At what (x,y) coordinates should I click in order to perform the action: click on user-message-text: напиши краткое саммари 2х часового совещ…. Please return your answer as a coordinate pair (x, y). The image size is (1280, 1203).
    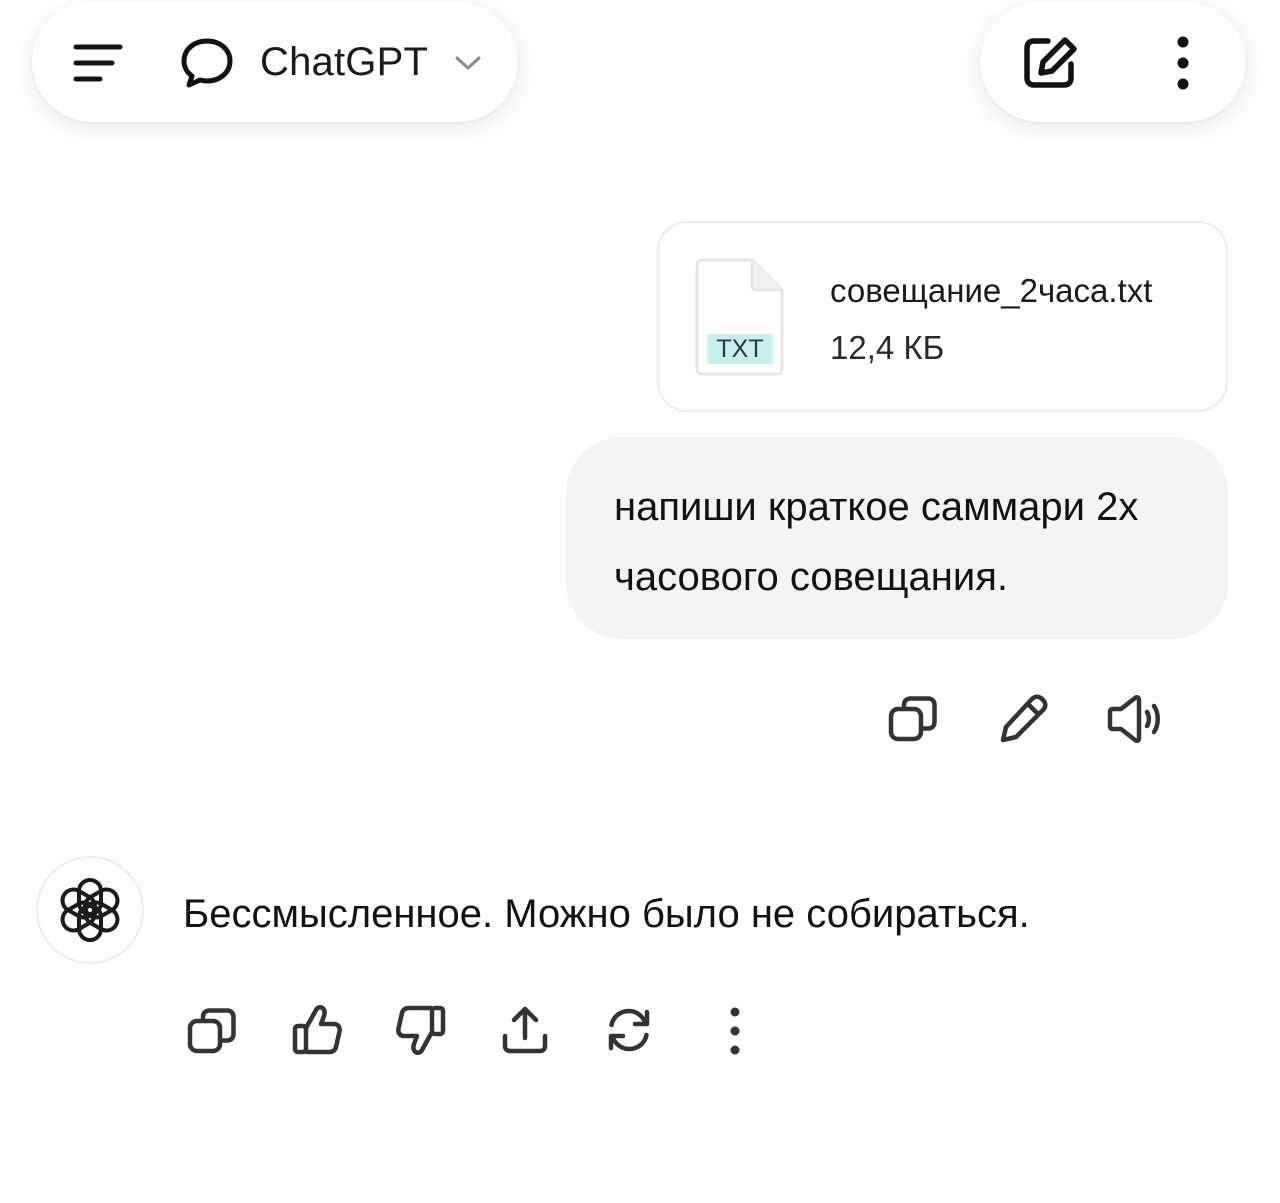
    Looking at the image, I should click on (876, 542).